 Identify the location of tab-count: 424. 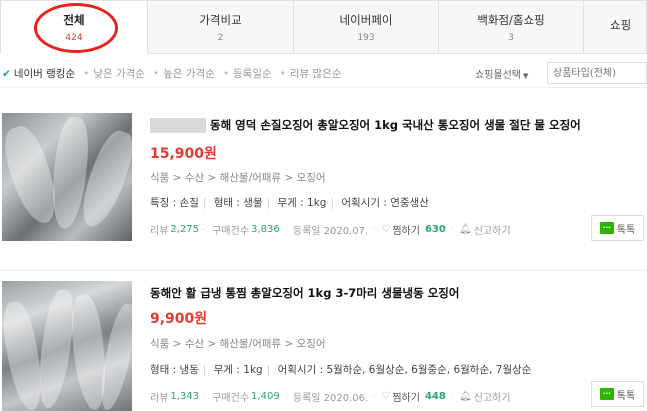
(74, 37).